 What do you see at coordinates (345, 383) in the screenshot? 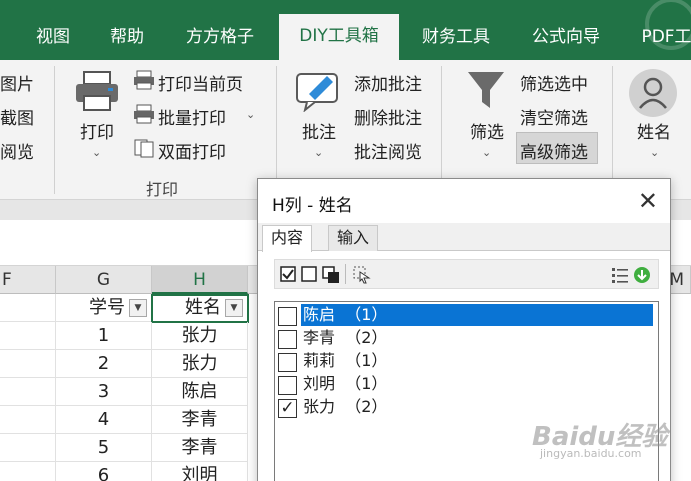
I see `list-item-text: 刘明 （1）` at bounding box center [345, 383].